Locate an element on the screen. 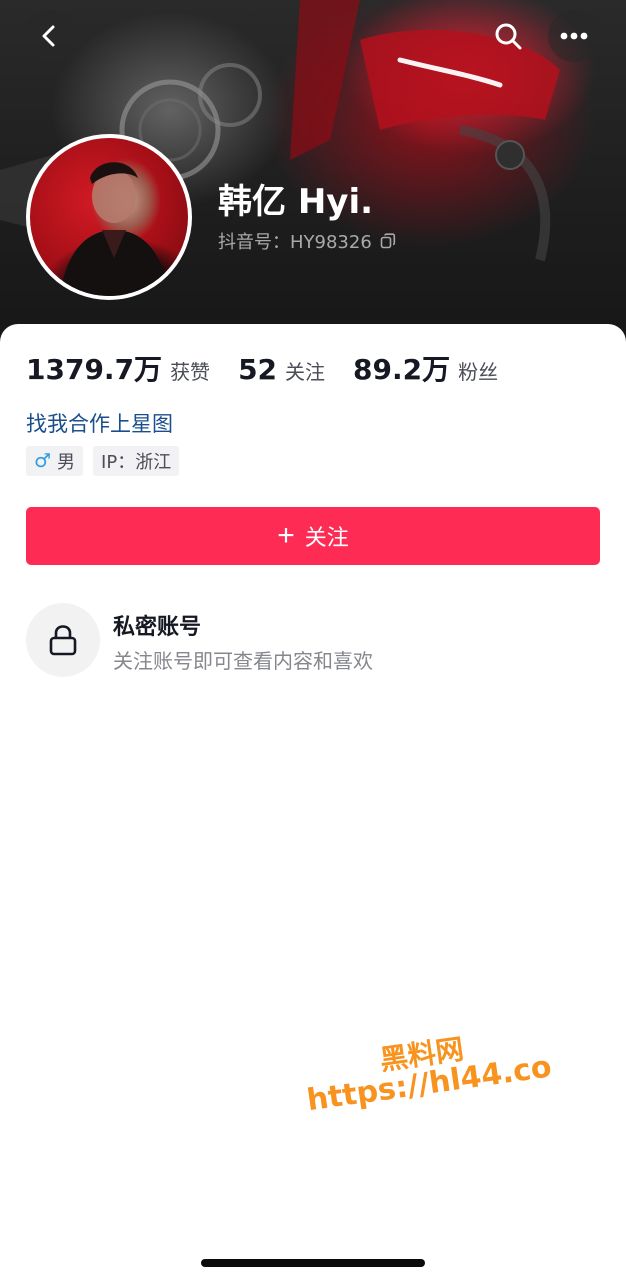  star-map-link: 找我合作上星图 is located at coordinates (99, 423).